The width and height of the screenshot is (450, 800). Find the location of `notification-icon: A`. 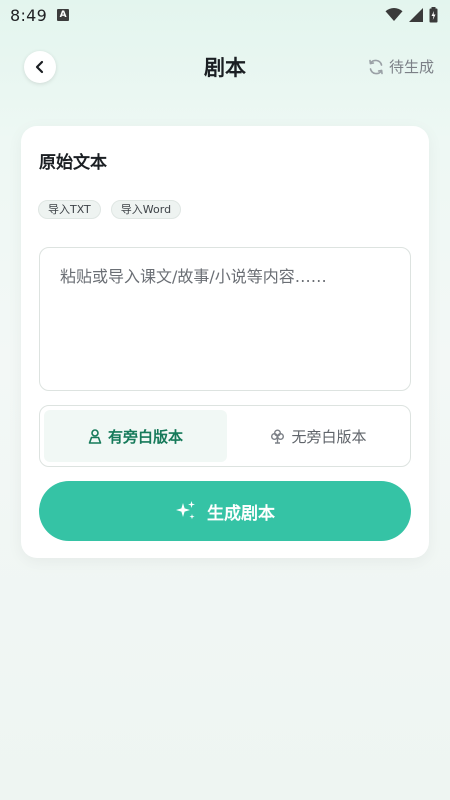

notification-icon: A is located at coordinates (63, 15).